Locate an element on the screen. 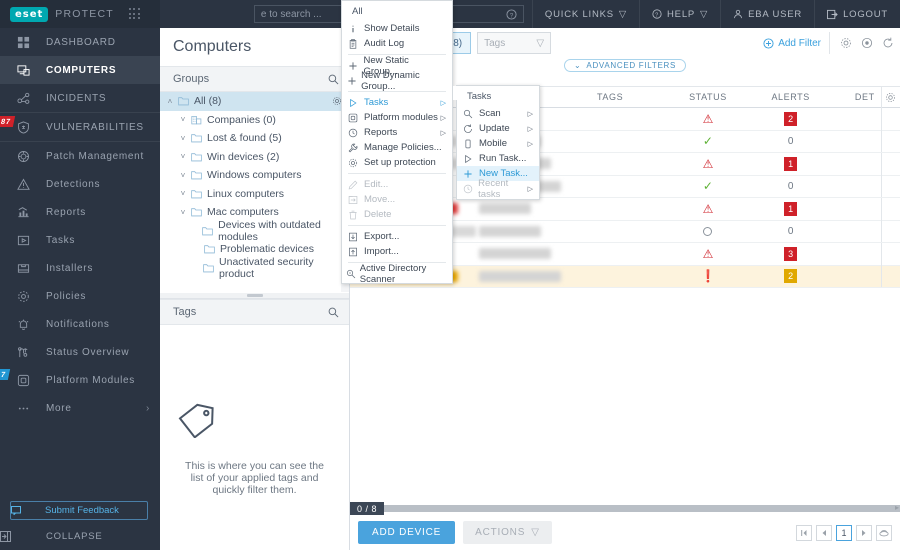  th-status: STATUS is located at coordinates (708, 97).